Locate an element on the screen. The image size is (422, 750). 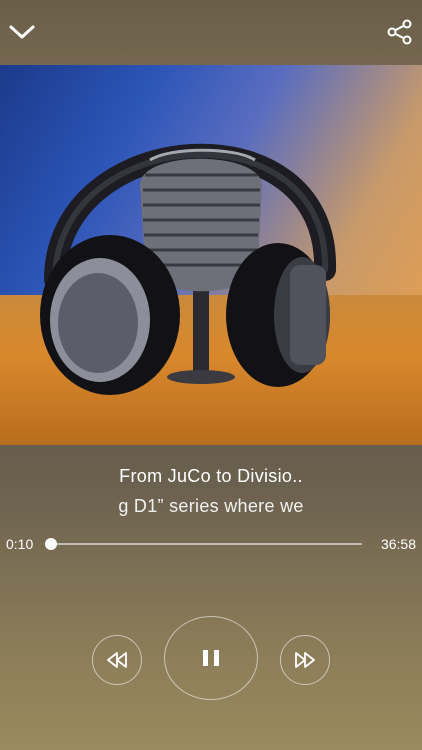
pause-icon is located at coordinates (211, 658).